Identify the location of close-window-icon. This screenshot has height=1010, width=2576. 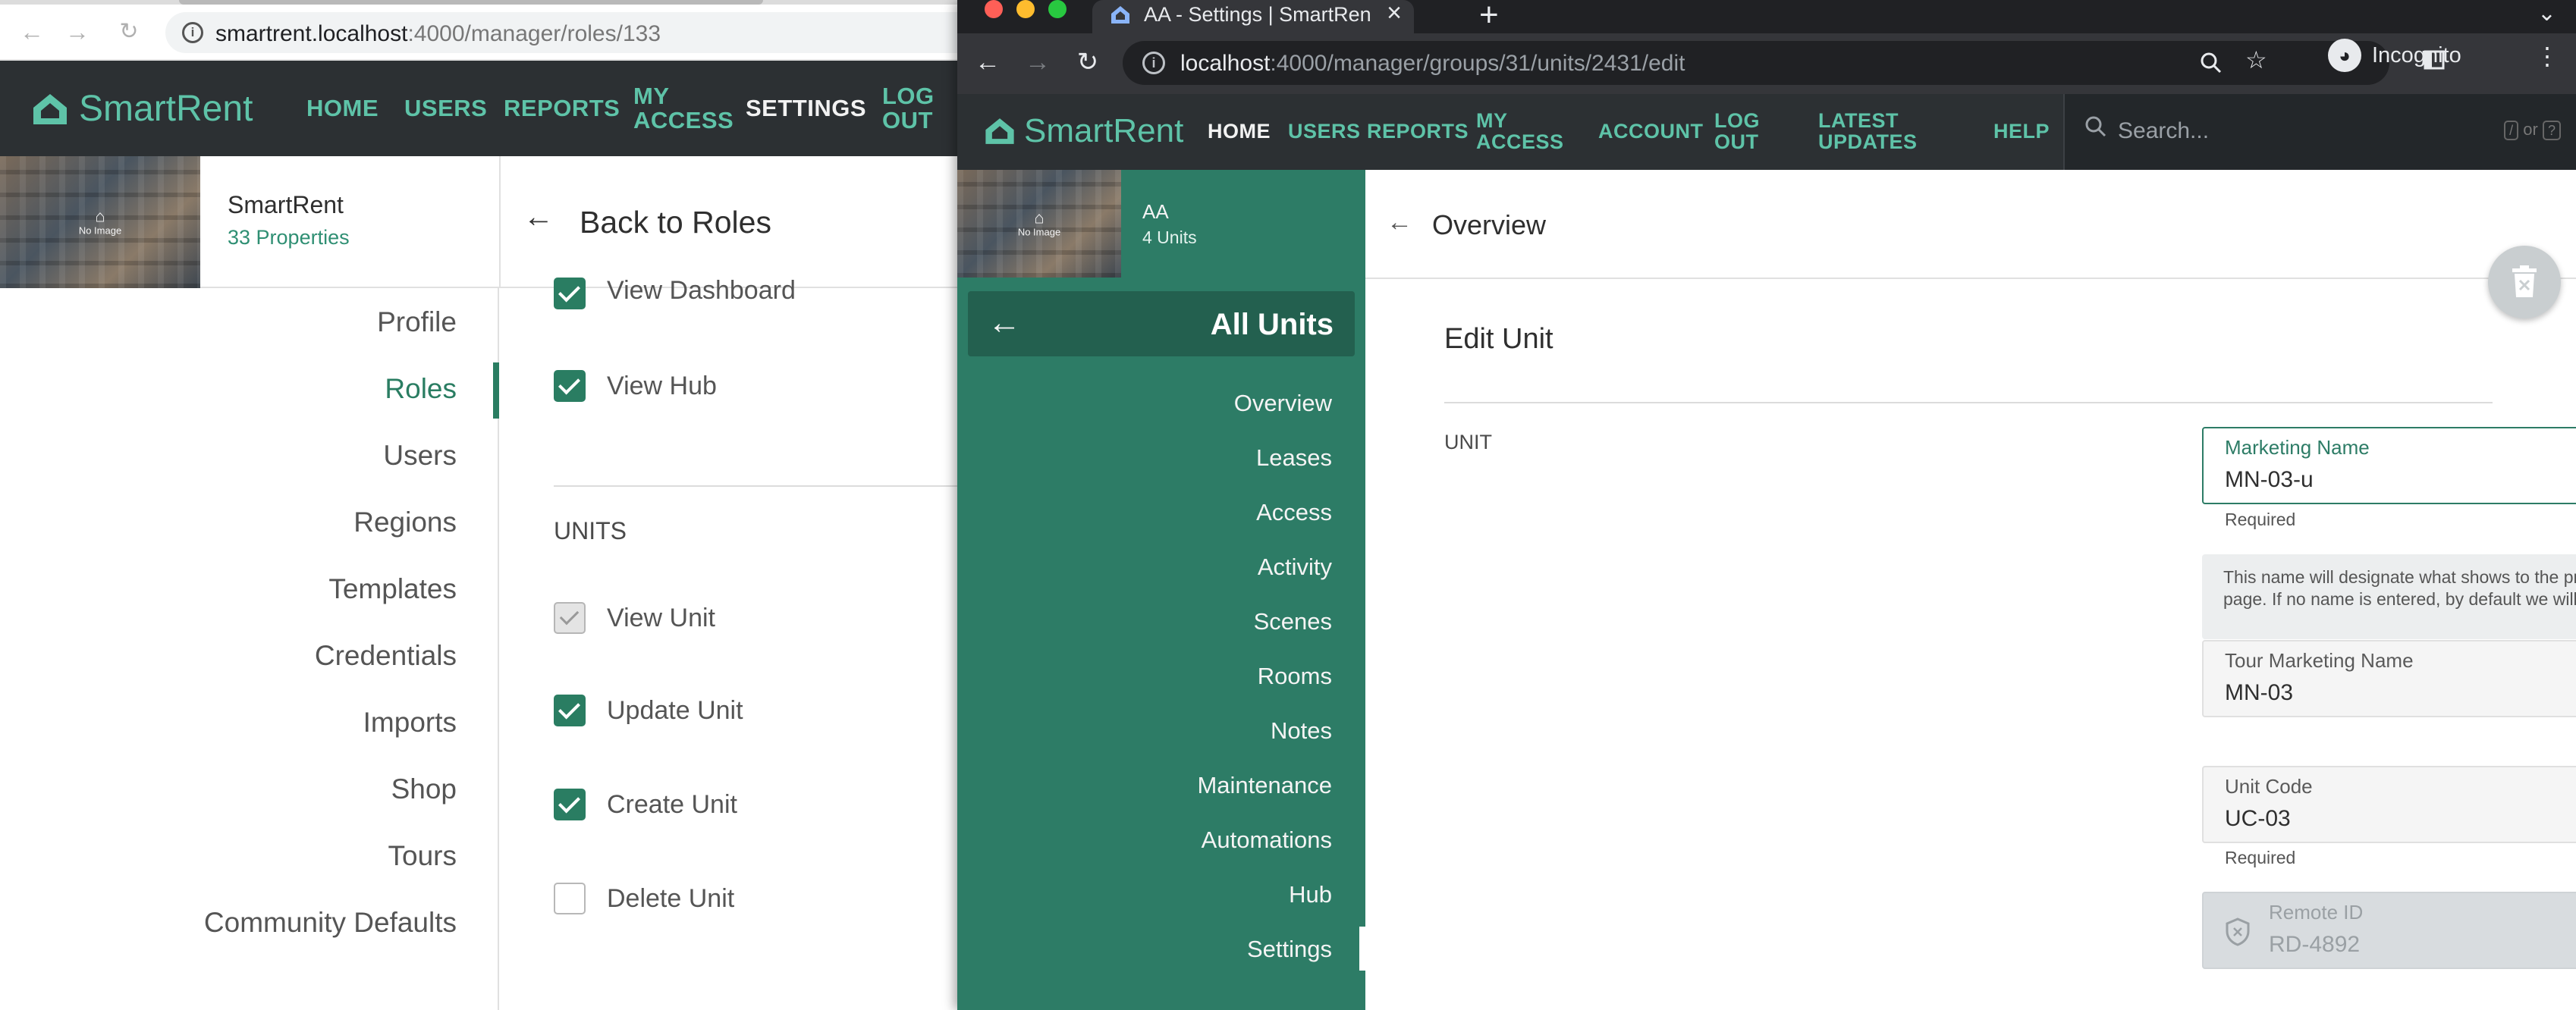
(994, 9).